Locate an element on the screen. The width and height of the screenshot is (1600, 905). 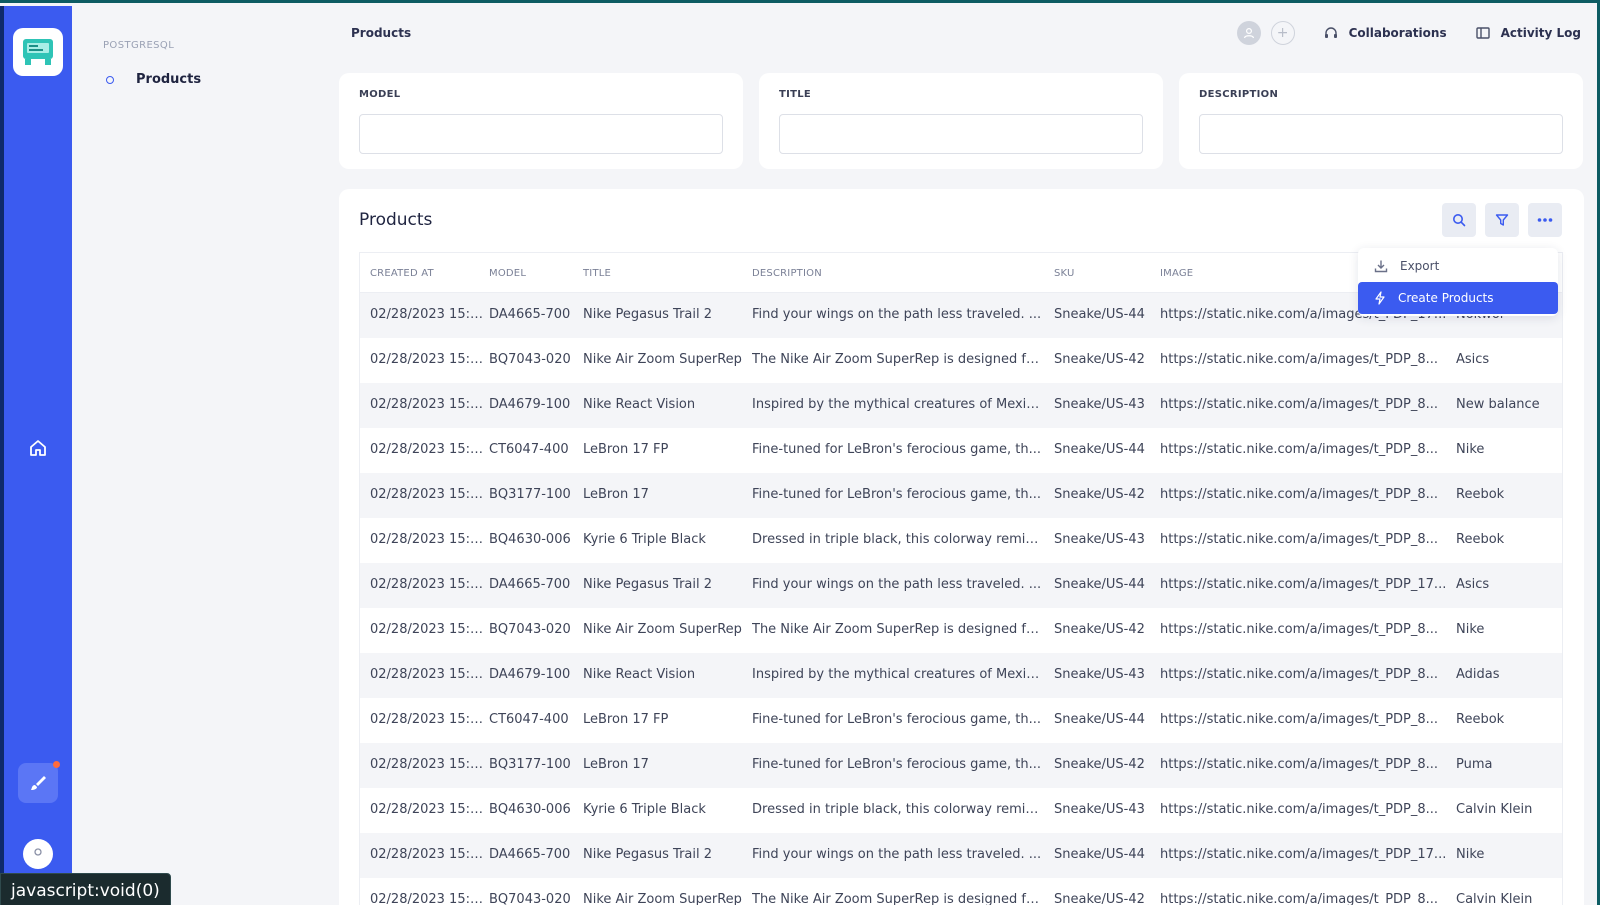
menu-item-create-products: Create Products is located at coordinates (1458, 298).